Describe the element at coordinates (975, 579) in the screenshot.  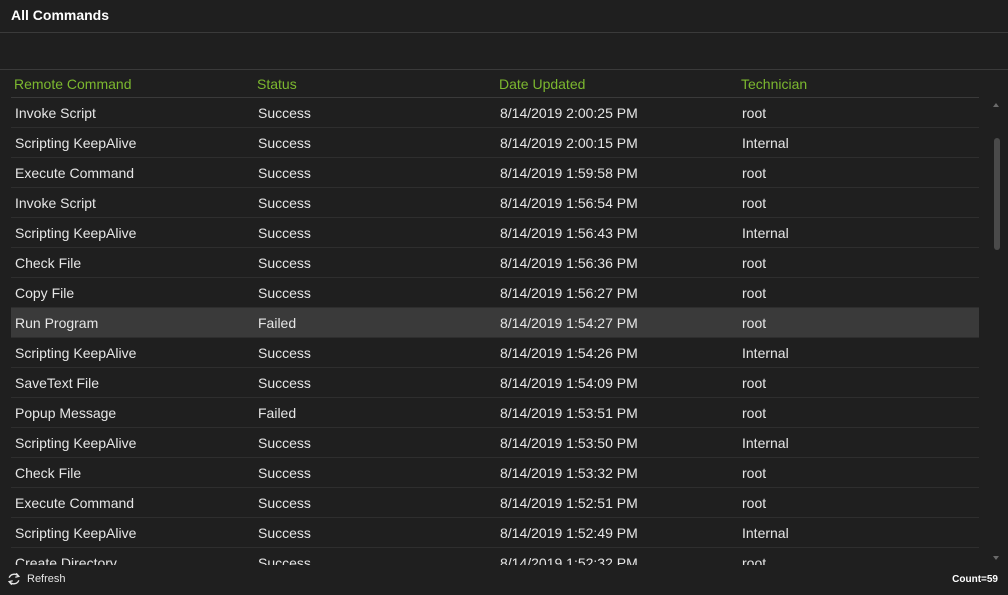
I see `row-count: Count=59` at that location.